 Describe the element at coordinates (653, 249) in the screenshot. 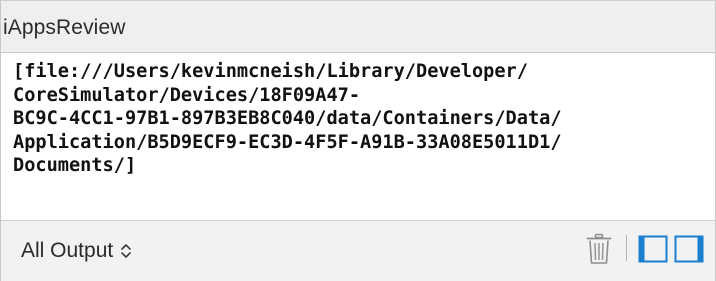

I see `left-pane-toggle-icon` at that location.